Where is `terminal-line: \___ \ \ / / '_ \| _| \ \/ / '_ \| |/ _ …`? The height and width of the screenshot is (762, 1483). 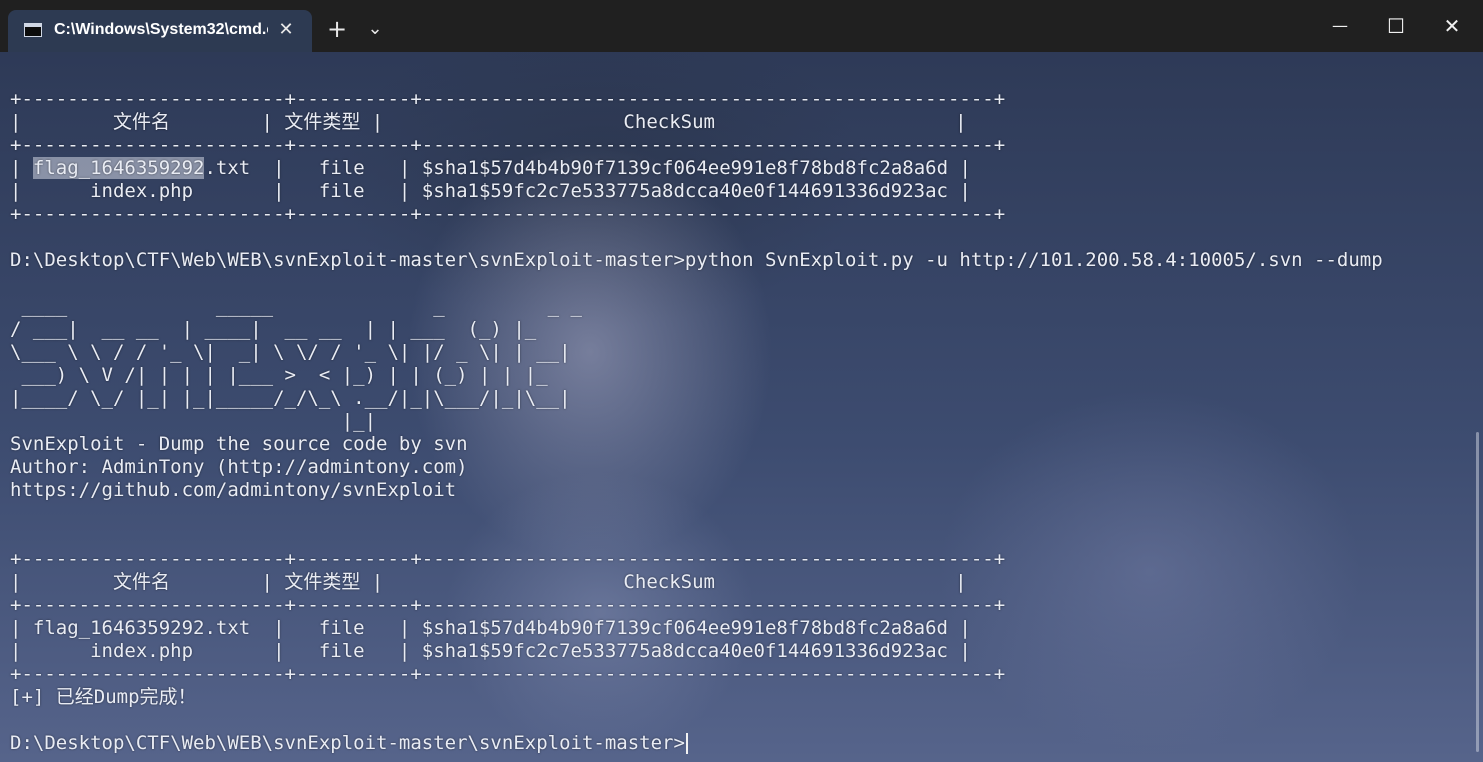 terminal-line: \___ \ \ / / '_ \| _| \ \/ / '_ \| |/ _ … is located at coordinates (290, 352).